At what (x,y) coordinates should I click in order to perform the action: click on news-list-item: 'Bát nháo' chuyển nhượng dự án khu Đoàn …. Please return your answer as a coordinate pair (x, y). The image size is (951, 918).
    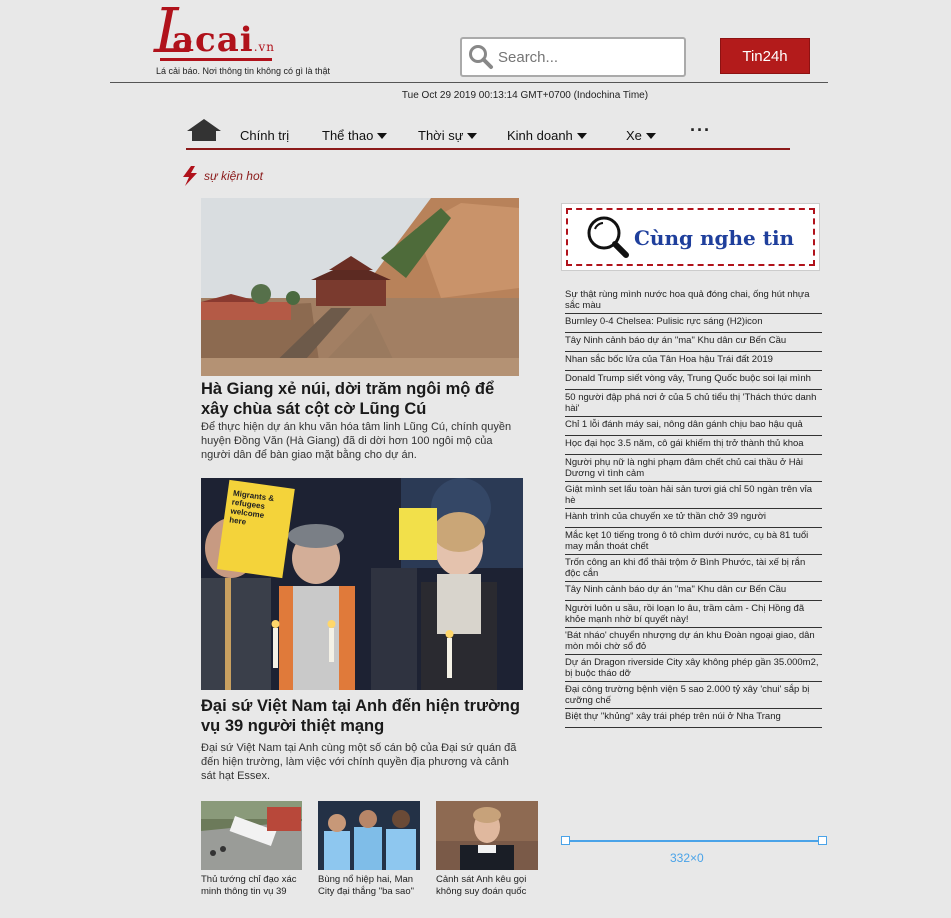
    Looking at the image, I should click on (693, 641).